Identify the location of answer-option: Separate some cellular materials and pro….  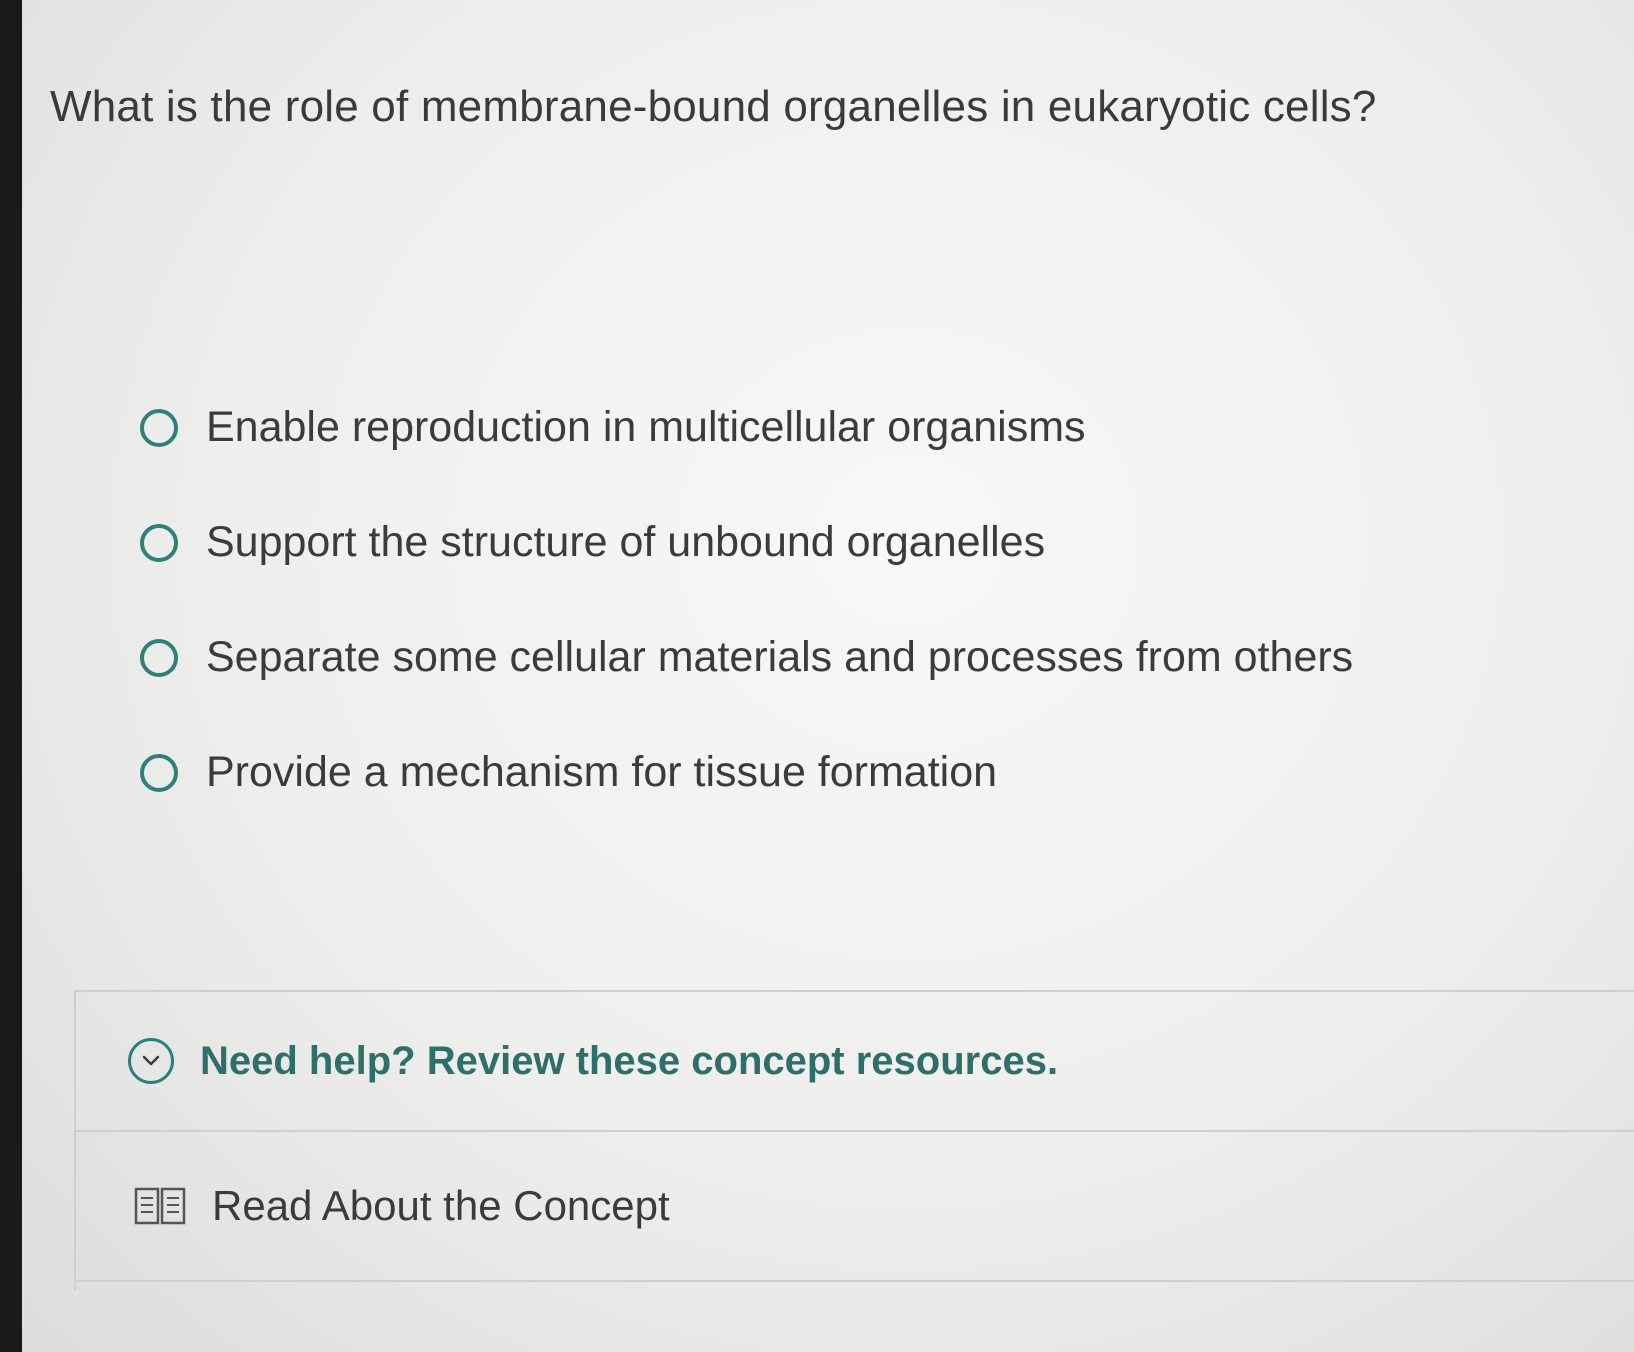
(840, 657).